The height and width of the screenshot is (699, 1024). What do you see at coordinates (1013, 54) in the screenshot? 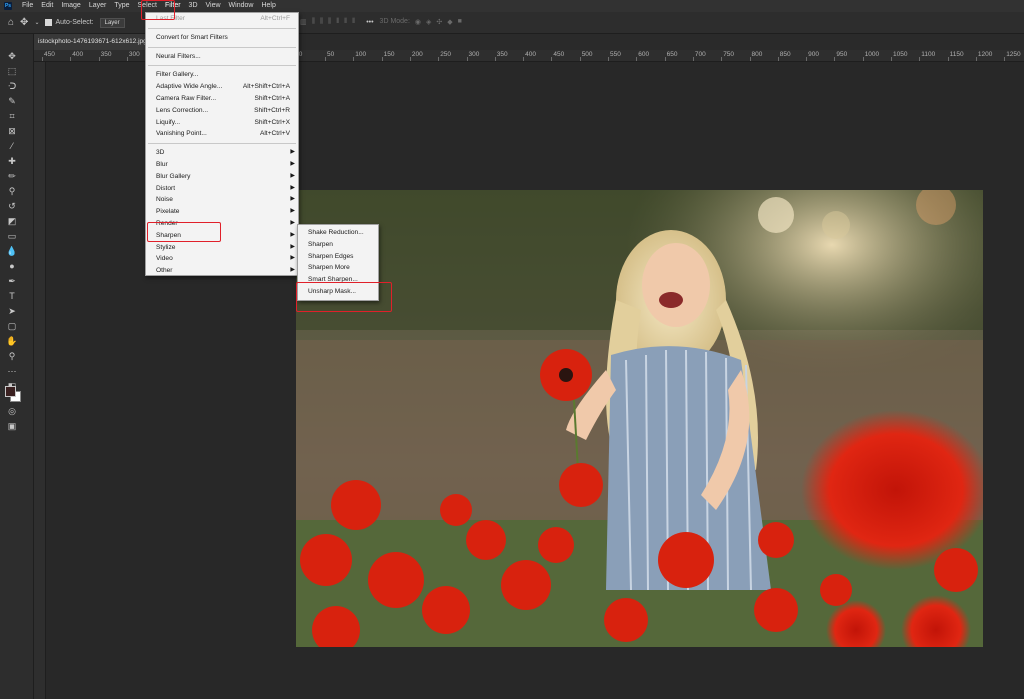
I see `ruler-label: 1250` at bounding box center [1013, 54].